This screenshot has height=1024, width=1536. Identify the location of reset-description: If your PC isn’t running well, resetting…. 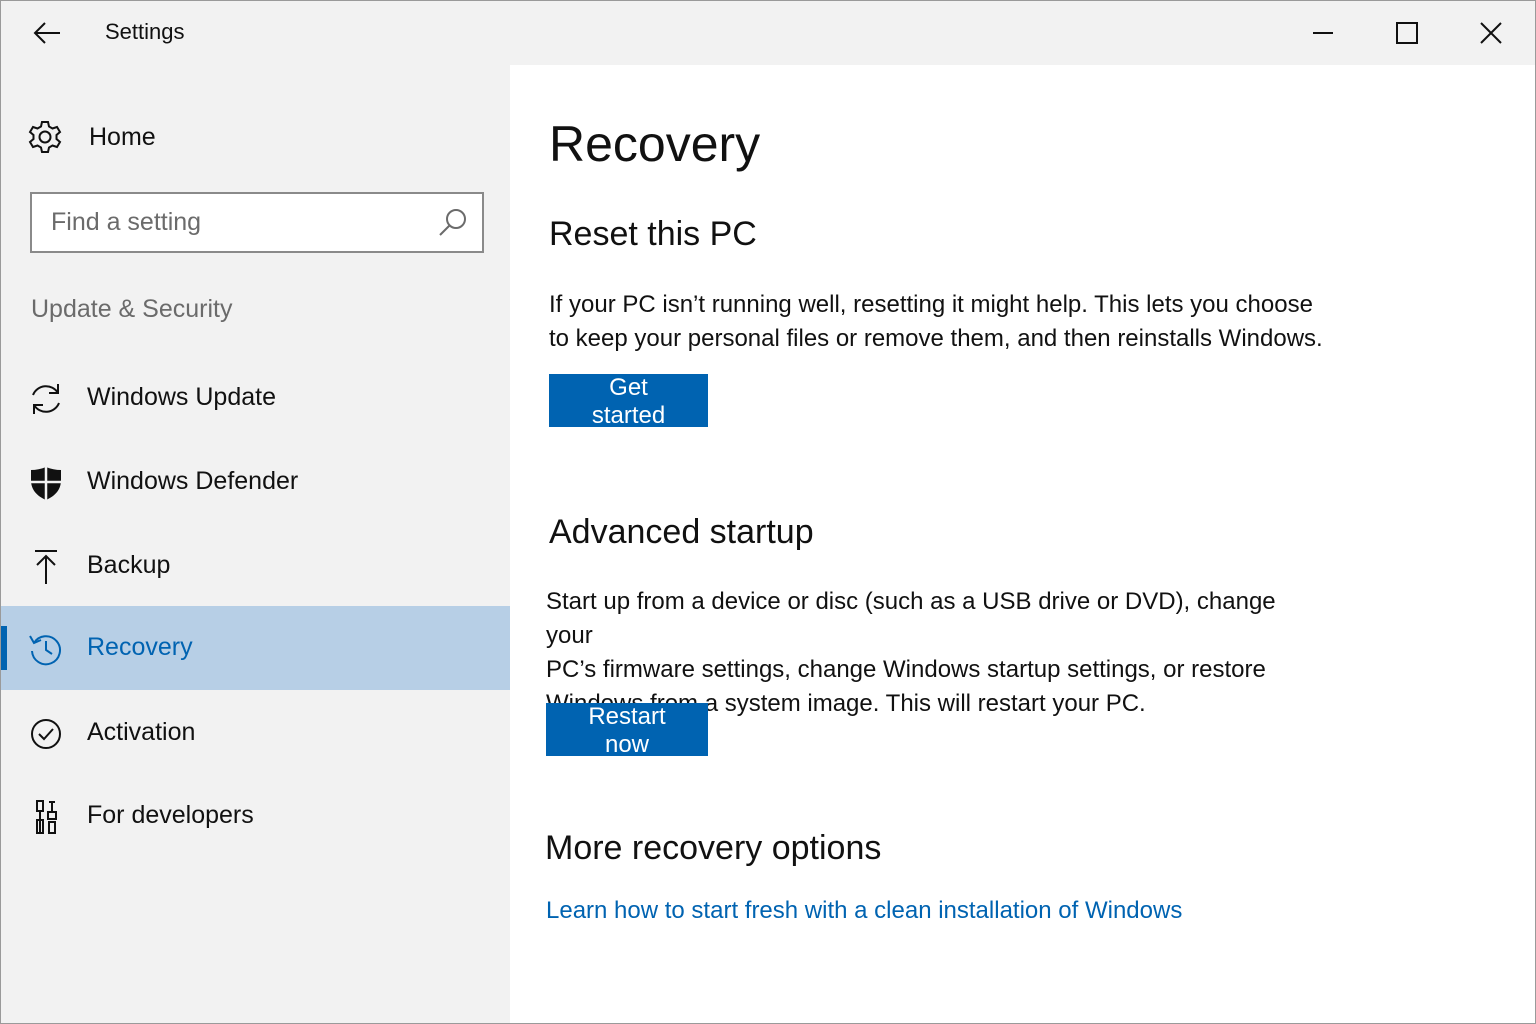
(939, 322).